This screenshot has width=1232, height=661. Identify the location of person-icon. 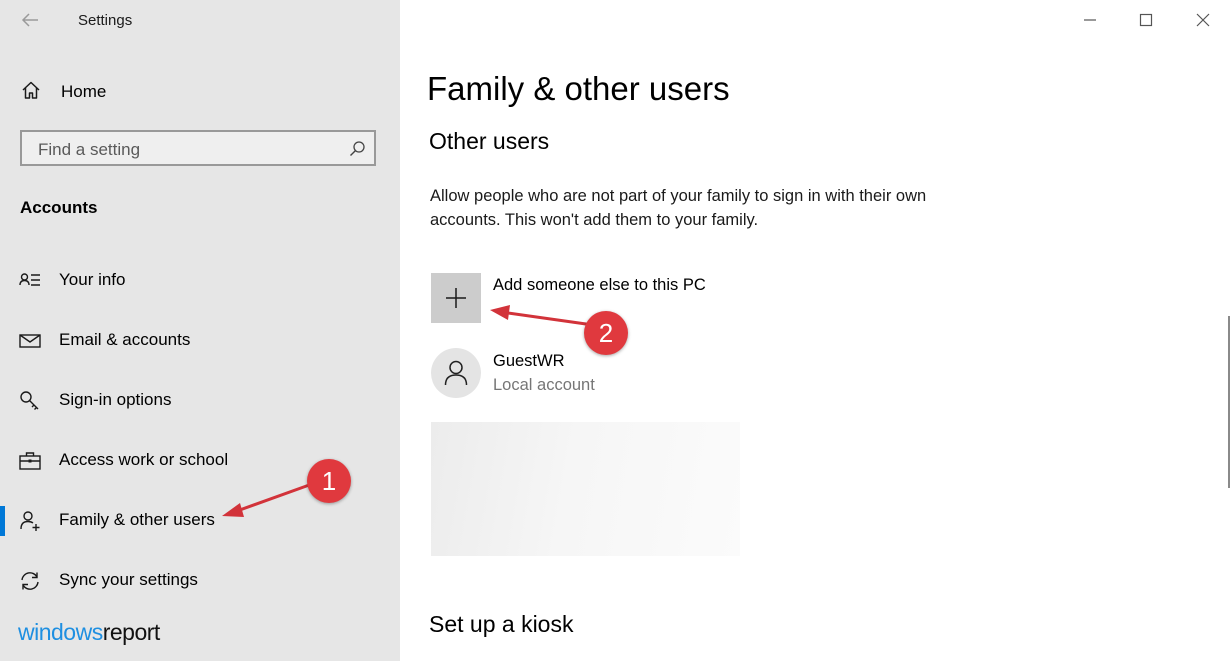
(456, 373).